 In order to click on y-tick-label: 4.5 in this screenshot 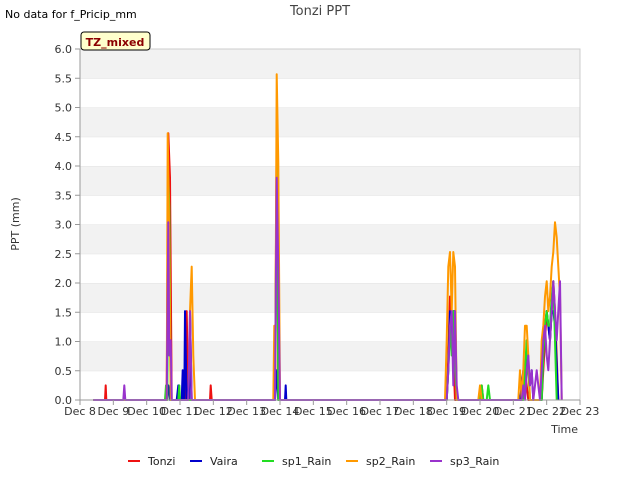, I will do `click(64, 137)`.